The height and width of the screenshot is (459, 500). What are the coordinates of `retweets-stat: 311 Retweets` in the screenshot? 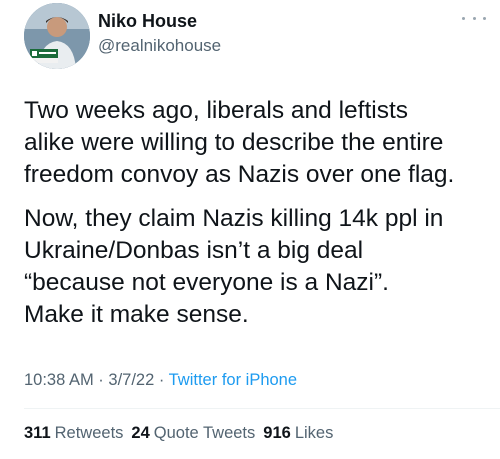 It's located at (73, 433).